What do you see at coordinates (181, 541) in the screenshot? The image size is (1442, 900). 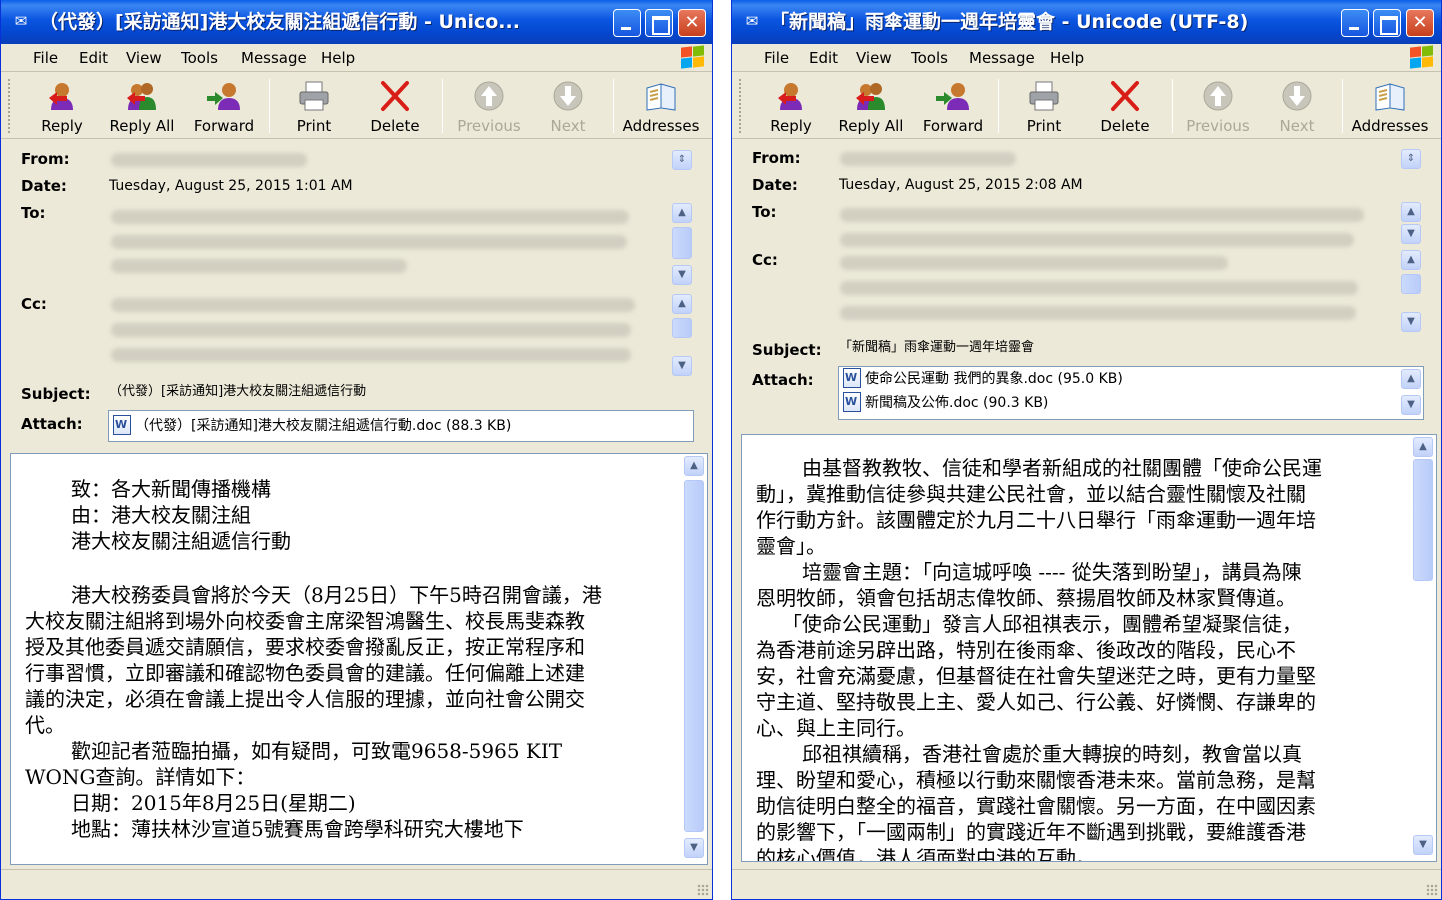 I see `body-line: 港大校友關注組遞信行動` at bounding box center [181, 541].